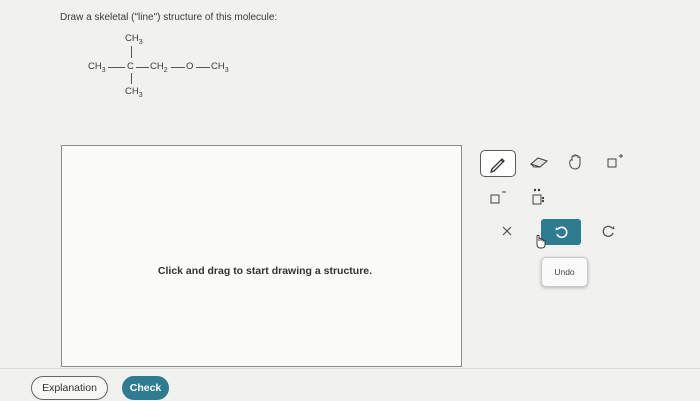  Describe the element at coordinates (131, 78) in the screenshot. I see `bond-bottom` at that location.